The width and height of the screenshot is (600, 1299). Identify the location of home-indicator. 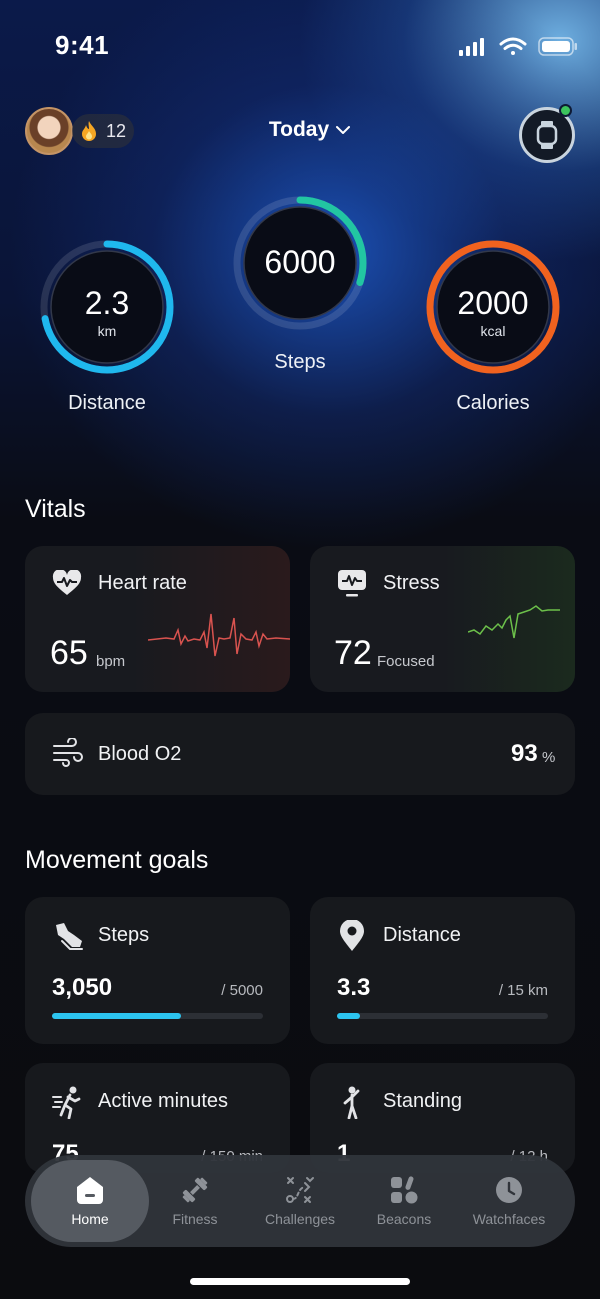
(300, 1281).